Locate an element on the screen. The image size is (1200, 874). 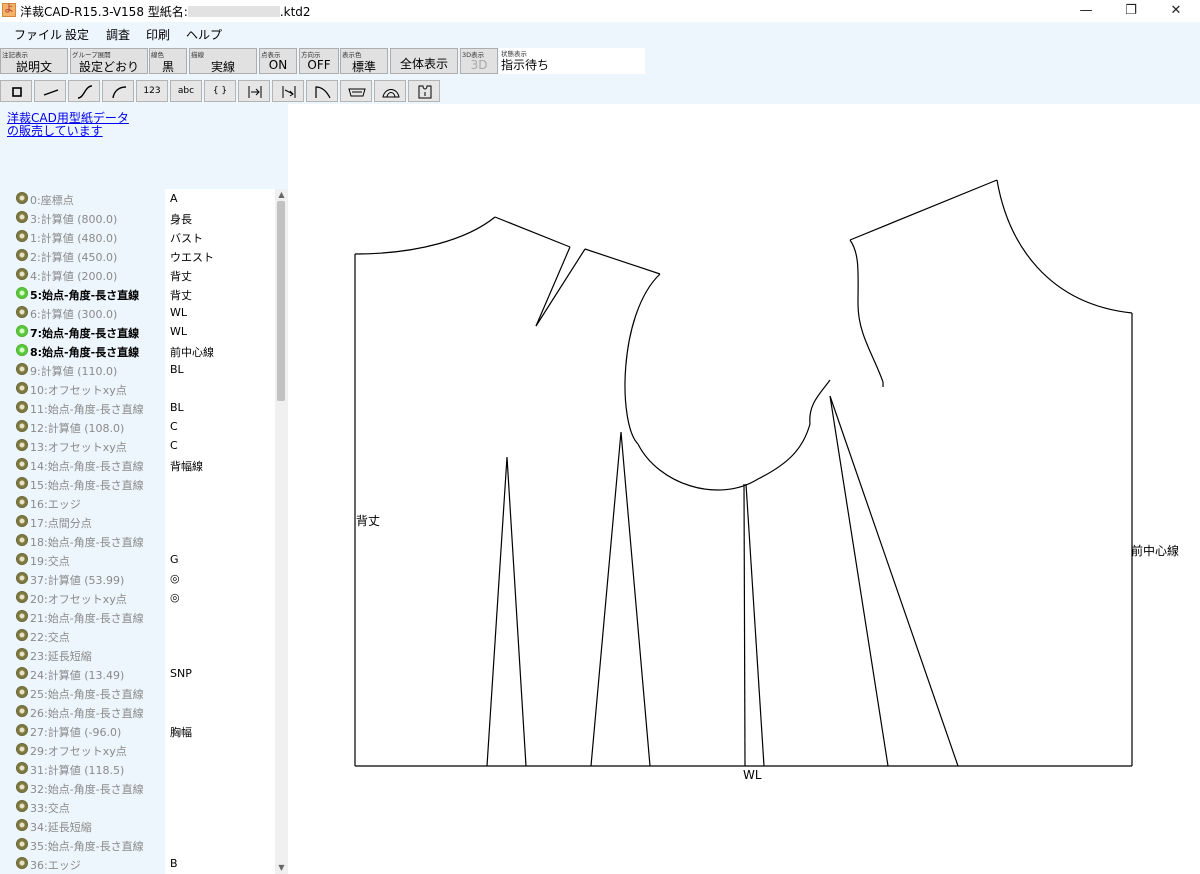
list-item: 1:計算値 (480.0) バスト is located at coordinates (137, 236).